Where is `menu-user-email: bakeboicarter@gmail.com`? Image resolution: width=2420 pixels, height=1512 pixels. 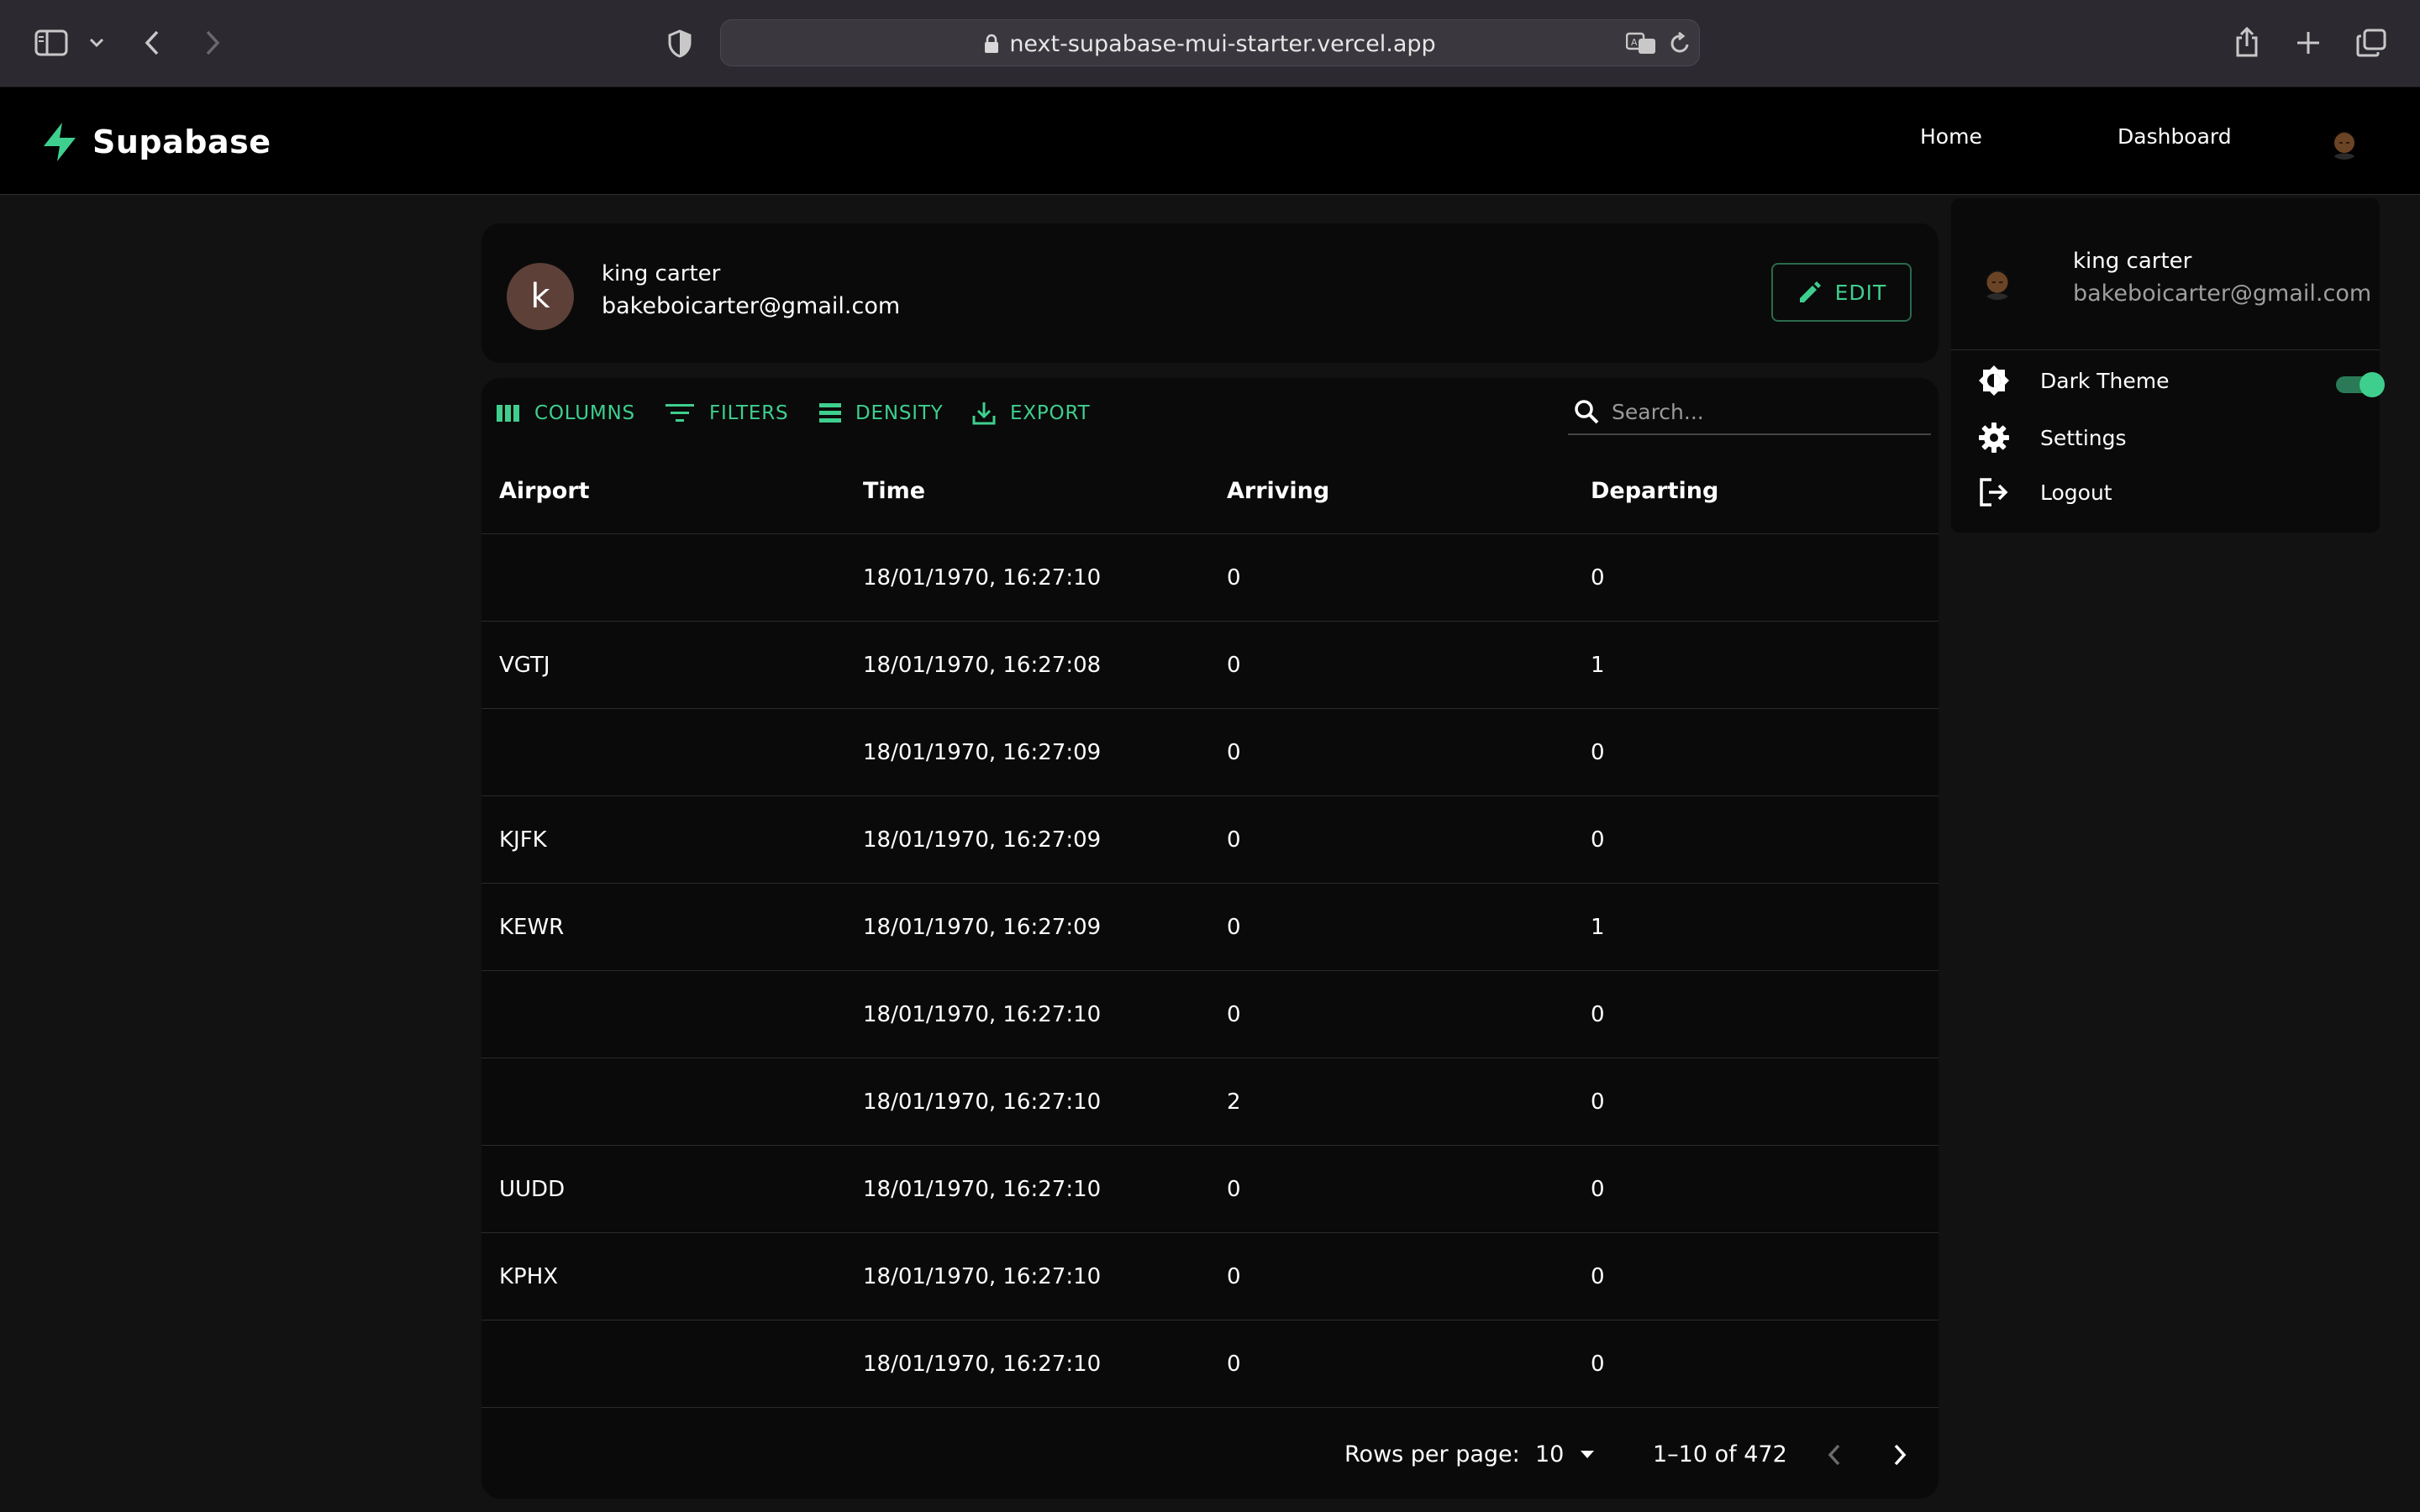
menu-user-email: bakeboicarter@gmail.com is located at coordinates (2222, 294).